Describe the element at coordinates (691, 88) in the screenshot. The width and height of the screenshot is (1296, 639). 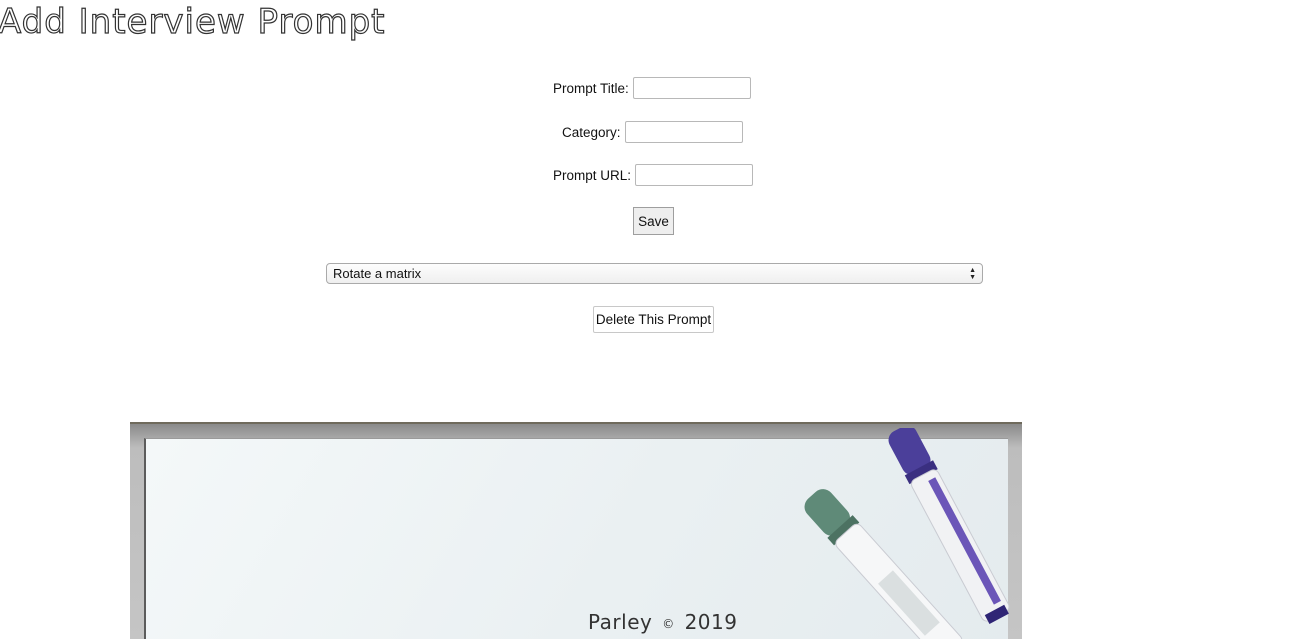
I see `prompt-title-input` at that location.